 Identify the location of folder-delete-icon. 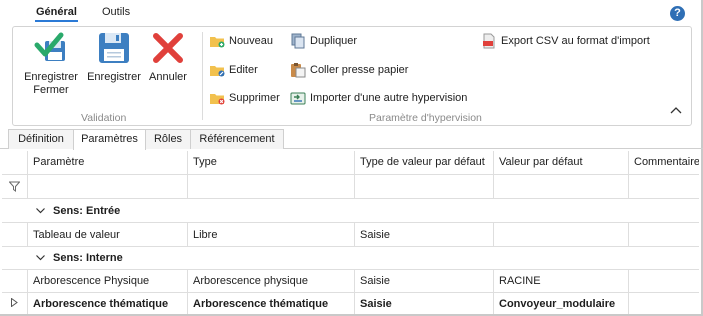
(217, 99).